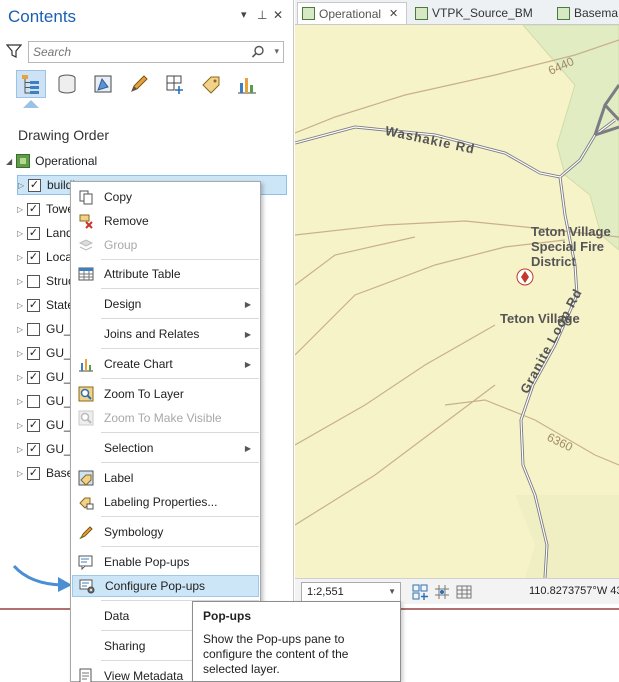  What do you see at coordinates (442, 592) in the screenshot?
I see `grid-toggle-icon` at bounding box center [442, 592].